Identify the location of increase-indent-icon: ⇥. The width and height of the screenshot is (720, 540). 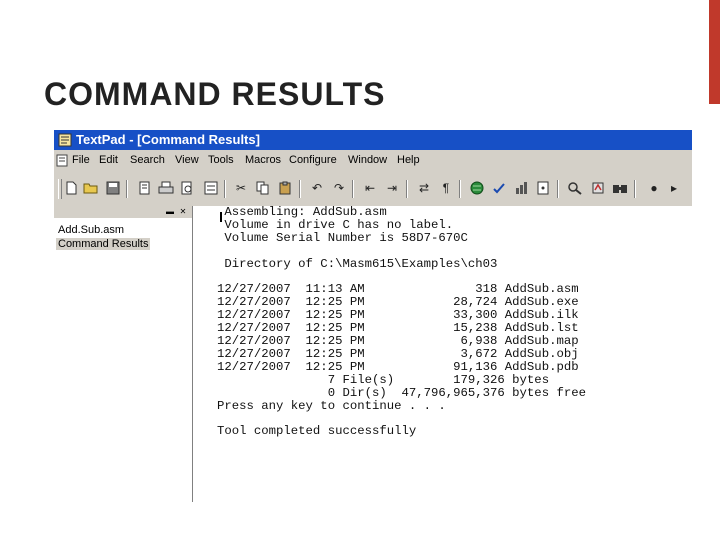
(392, 188).